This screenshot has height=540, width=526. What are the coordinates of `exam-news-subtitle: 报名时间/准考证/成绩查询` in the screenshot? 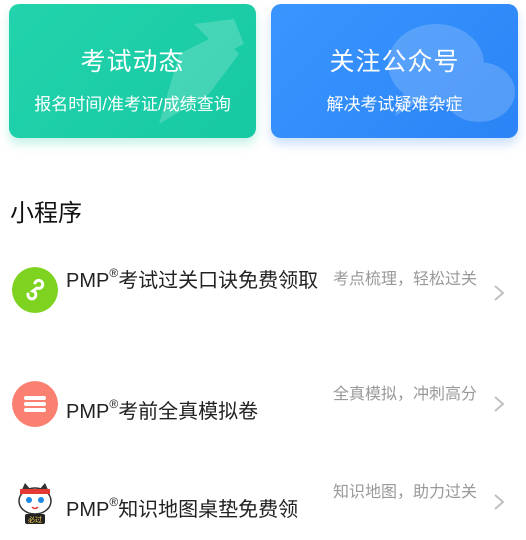 It's located at (132, 104).